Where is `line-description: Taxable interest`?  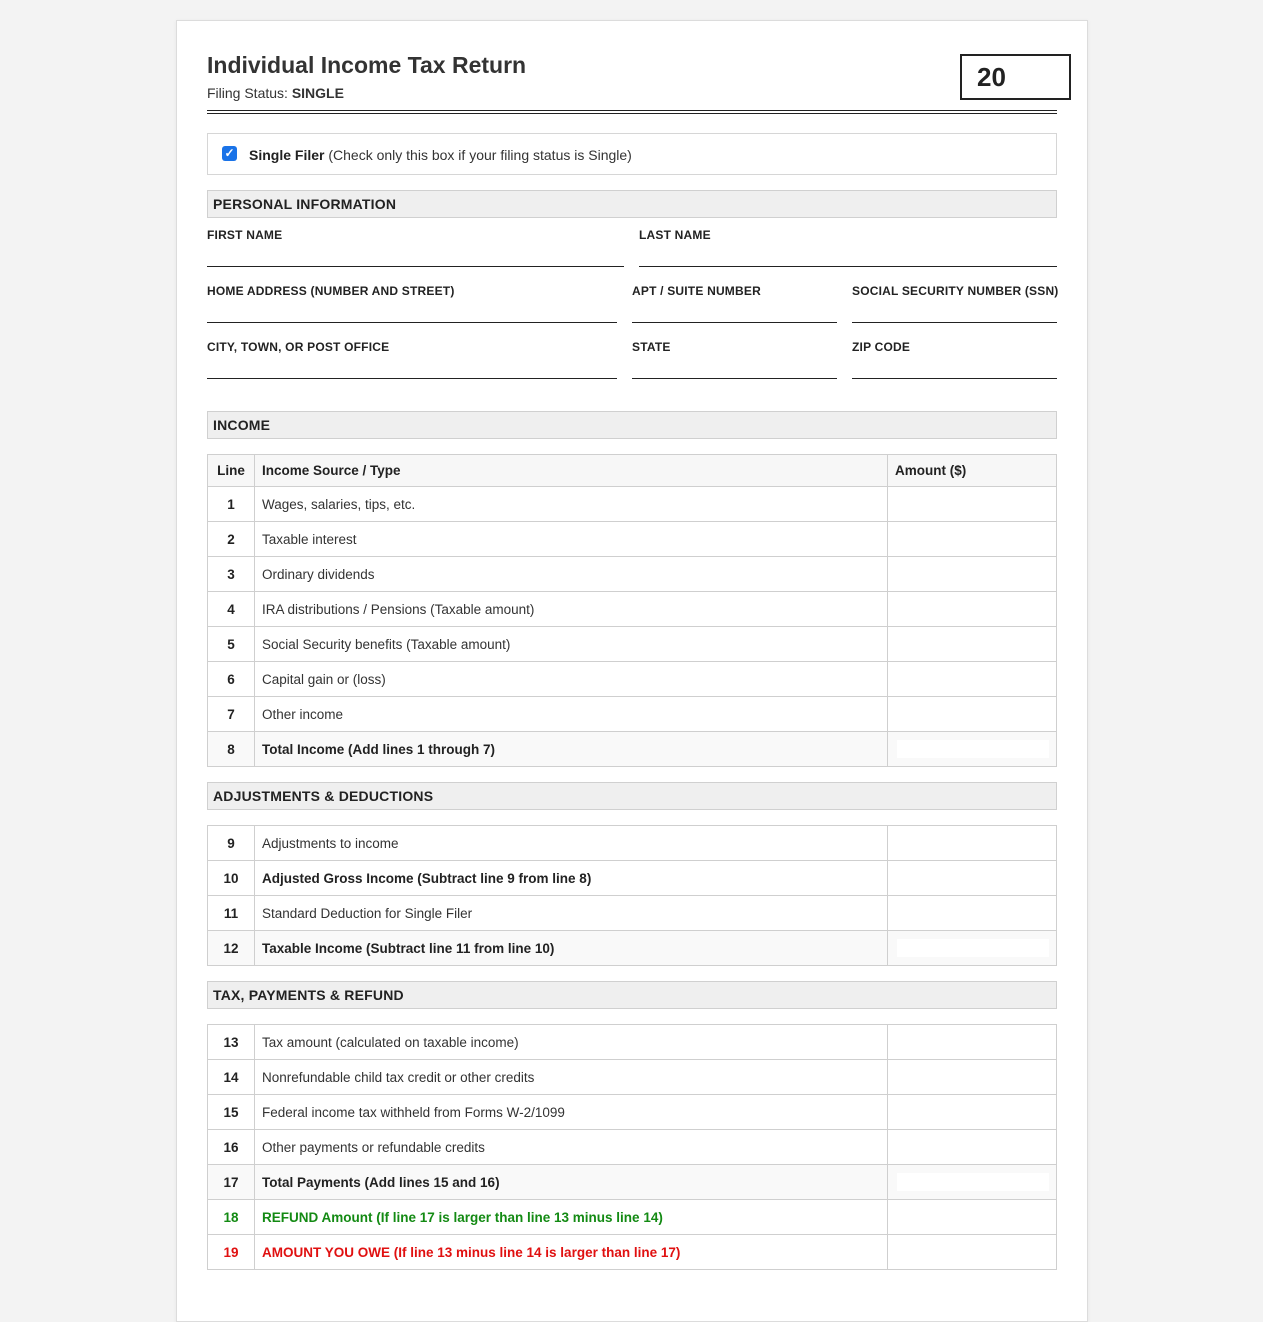 line-description: Taxable interest is located at coordinates (571, 539).